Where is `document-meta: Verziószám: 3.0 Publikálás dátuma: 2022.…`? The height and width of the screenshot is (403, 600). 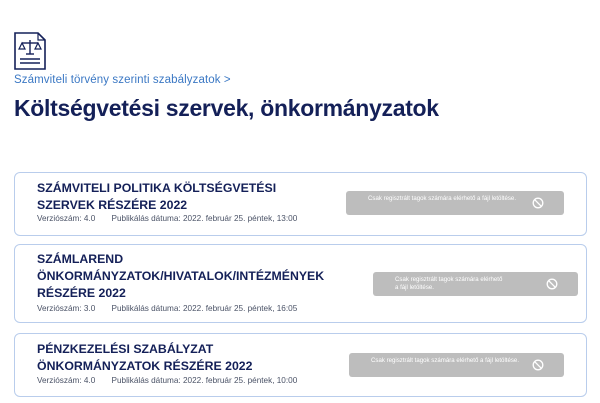 document-meta: Verziószám: 3.0 Publikálás dátuma: 2022.… is located at coordinates (167, 308).